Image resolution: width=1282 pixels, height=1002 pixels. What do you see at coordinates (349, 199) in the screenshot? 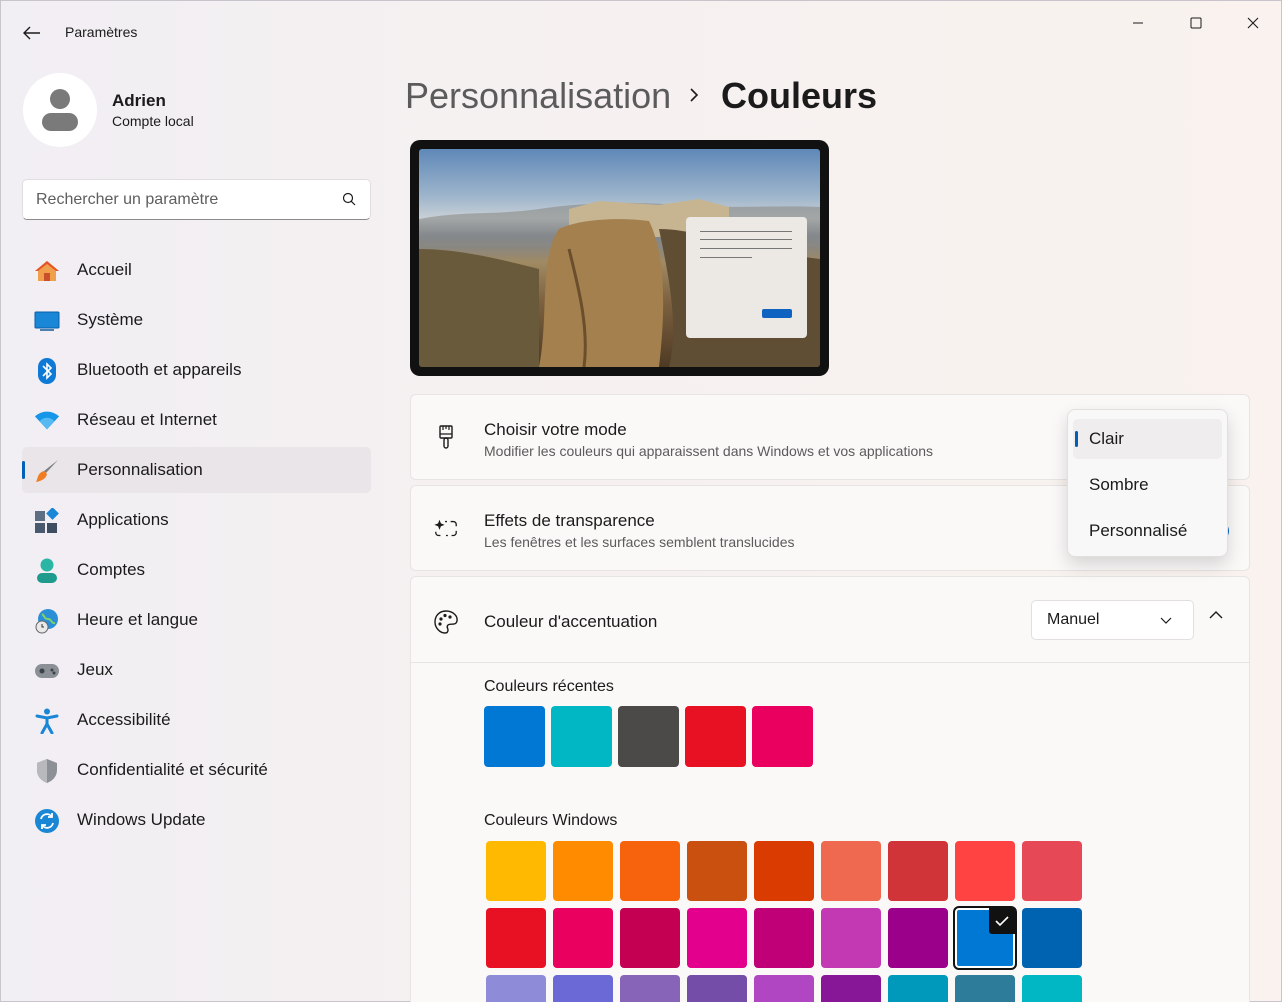
I see `search-icon` at bounding box center [349, 199].